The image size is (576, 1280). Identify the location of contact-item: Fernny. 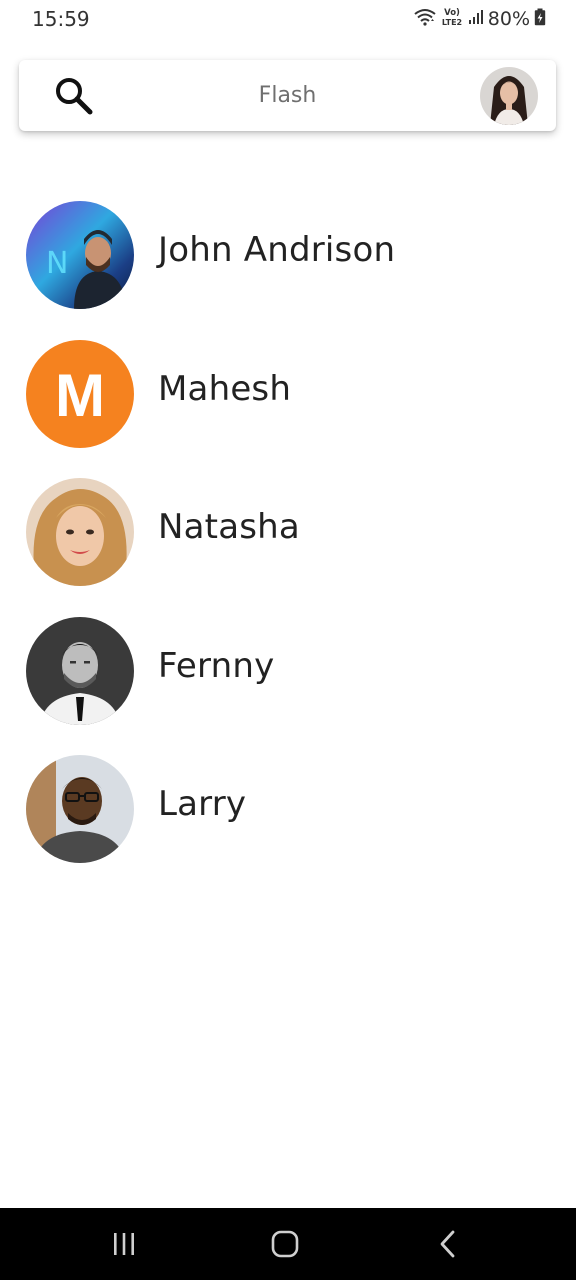
(288, 675).